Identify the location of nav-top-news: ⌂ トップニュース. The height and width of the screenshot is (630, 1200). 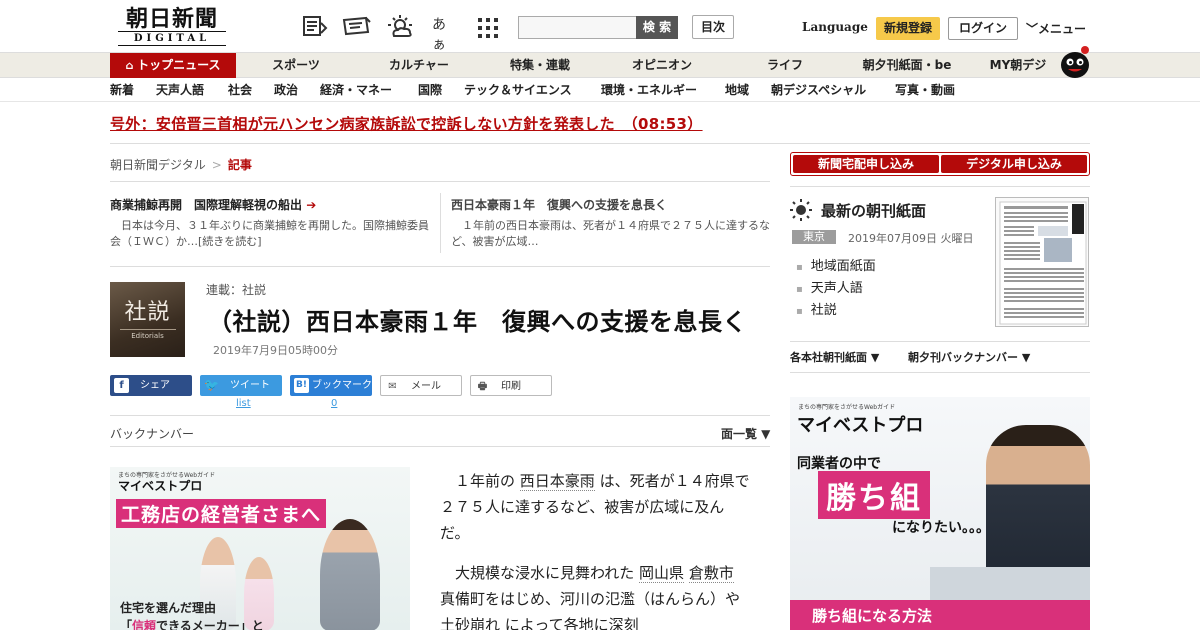
(173, 66).